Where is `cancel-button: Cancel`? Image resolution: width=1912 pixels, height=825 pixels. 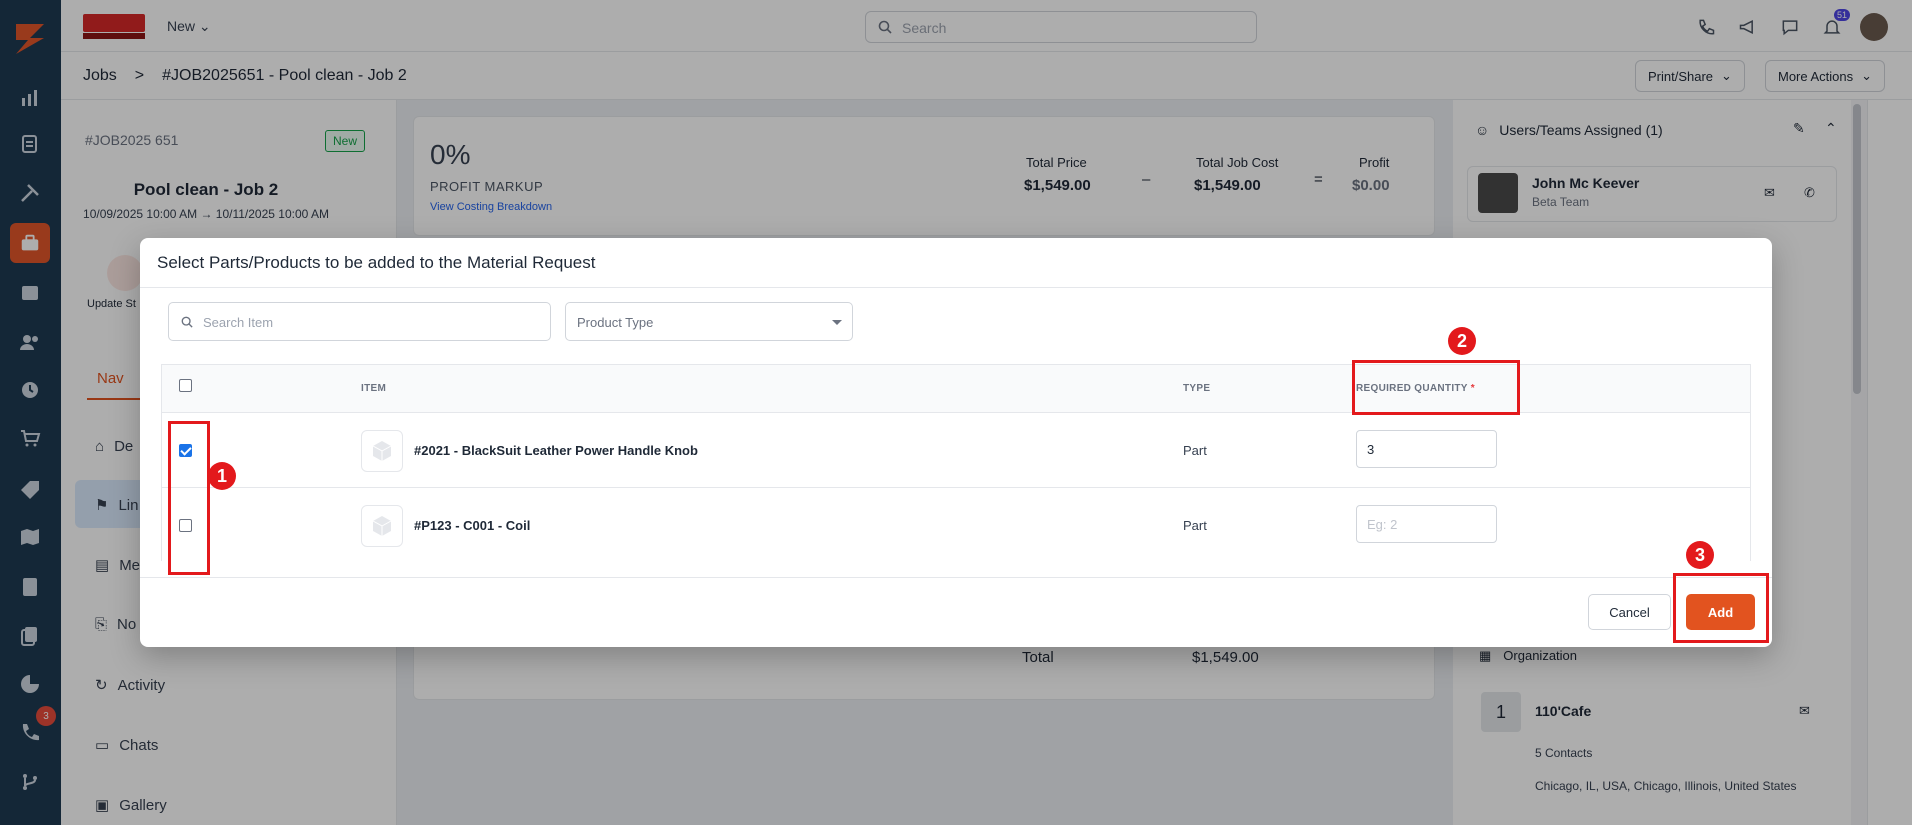
cancel-button: Cancel is located at coordinates (1629, 612).